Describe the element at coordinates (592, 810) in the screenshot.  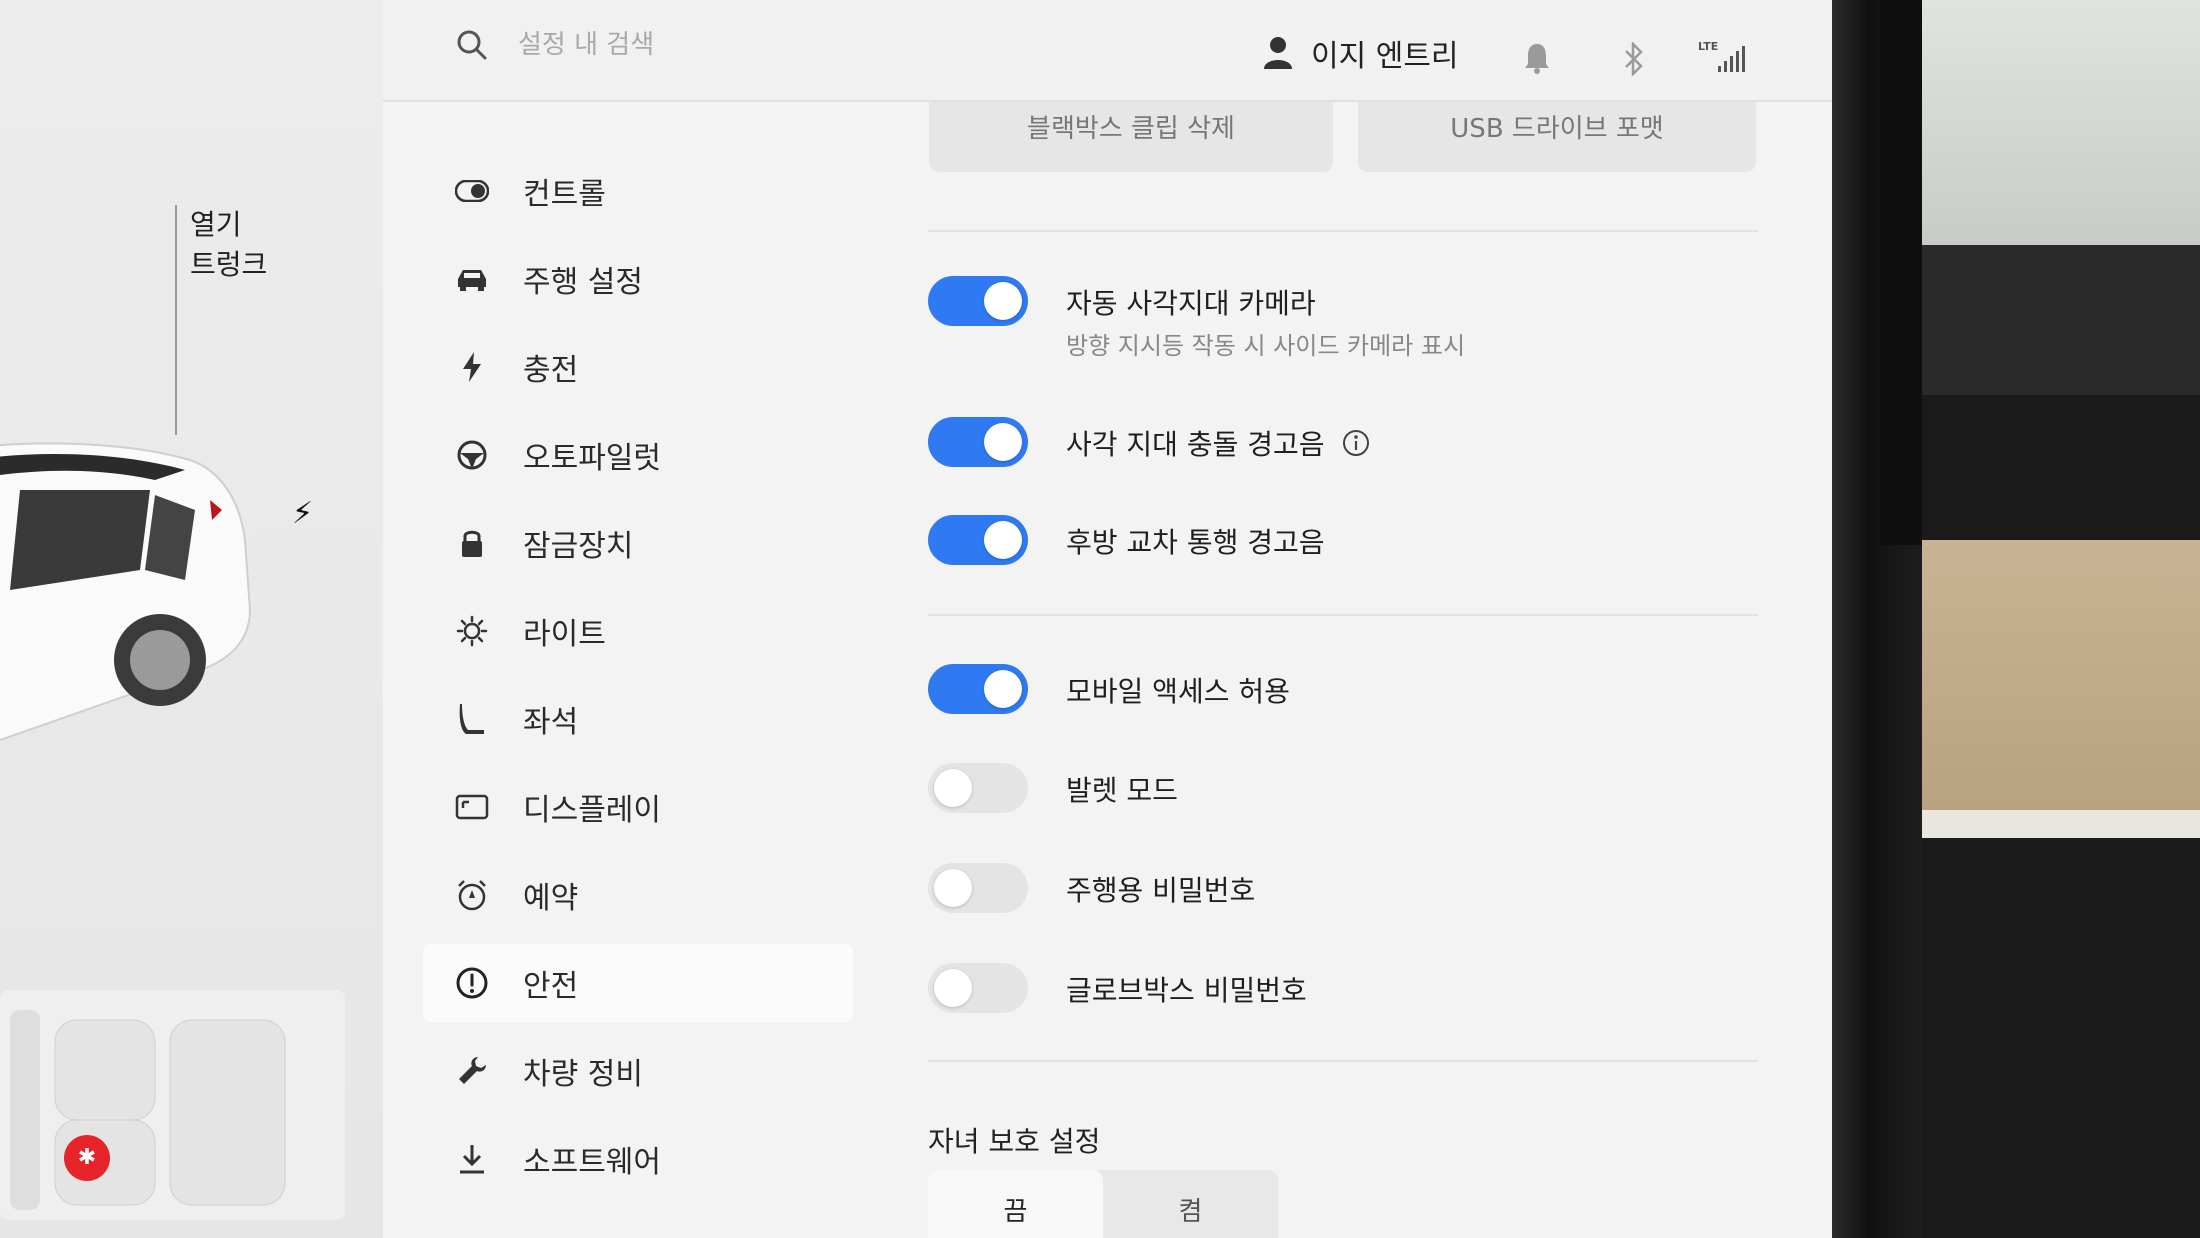
I see `sidebar-item-label: 디스플레이` at that location.